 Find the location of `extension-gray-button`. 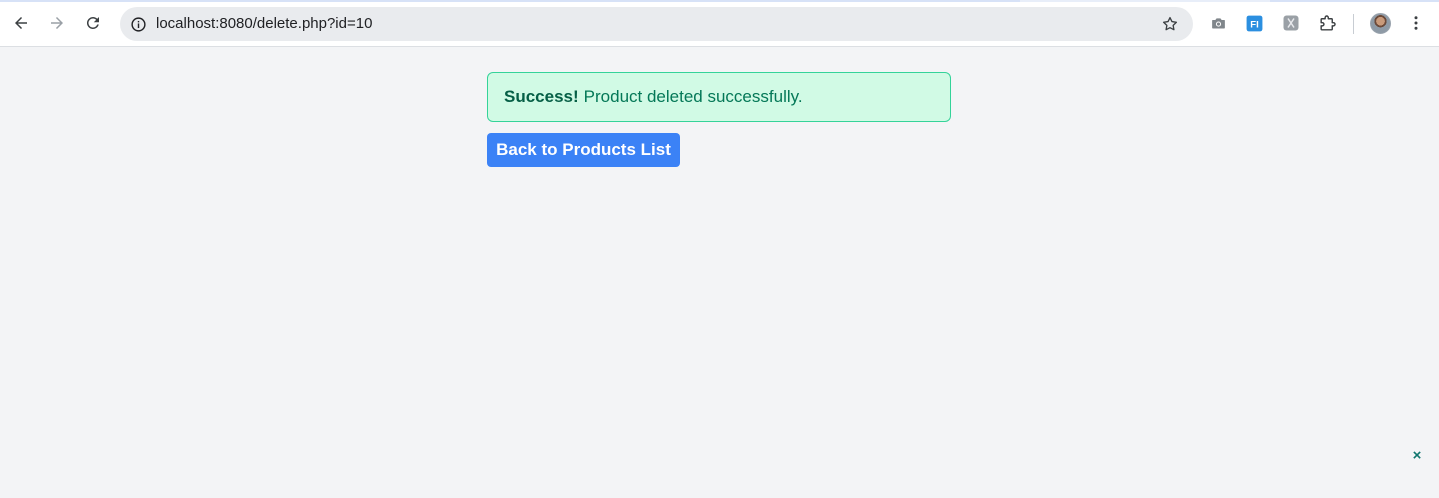

extension-gray-button is located at coordinates (1291, 23).